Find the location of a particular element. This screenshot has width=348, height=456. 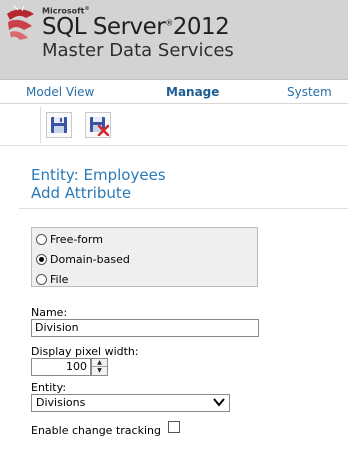

radio-button-selected is located at coordinates (41, 259).